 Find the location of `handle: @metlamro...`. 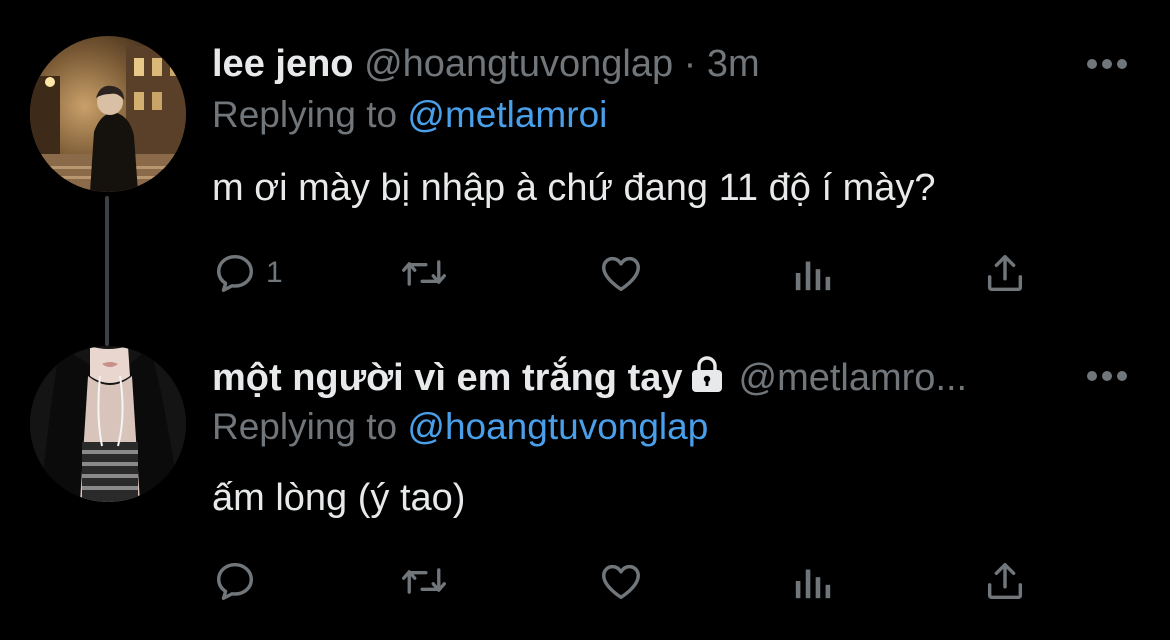

handle: @metlamro... is located at coordinates (853, 378).